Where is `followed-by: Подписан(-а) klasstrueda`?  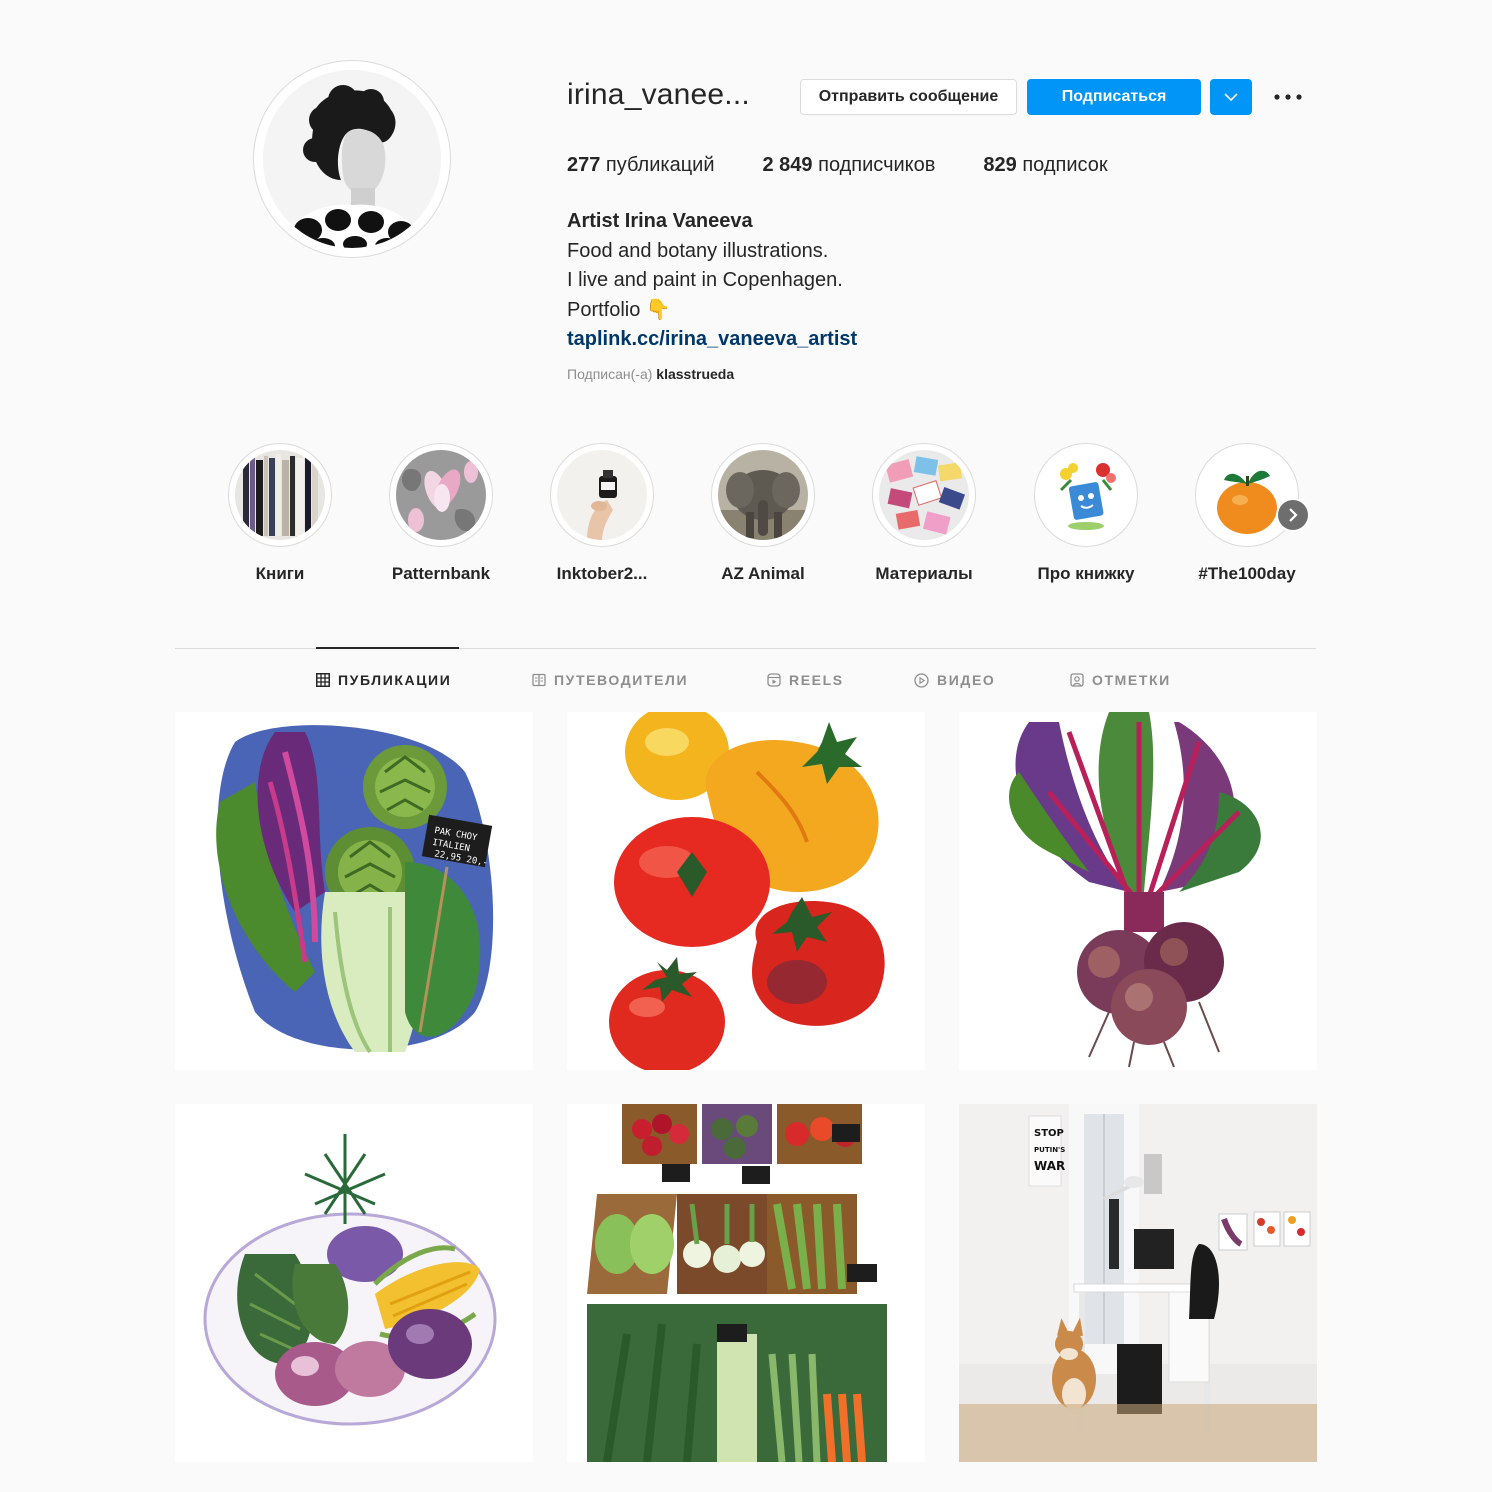
followed-by: Подписан(-а) klasstrueda is located at coordinates (650, 374).